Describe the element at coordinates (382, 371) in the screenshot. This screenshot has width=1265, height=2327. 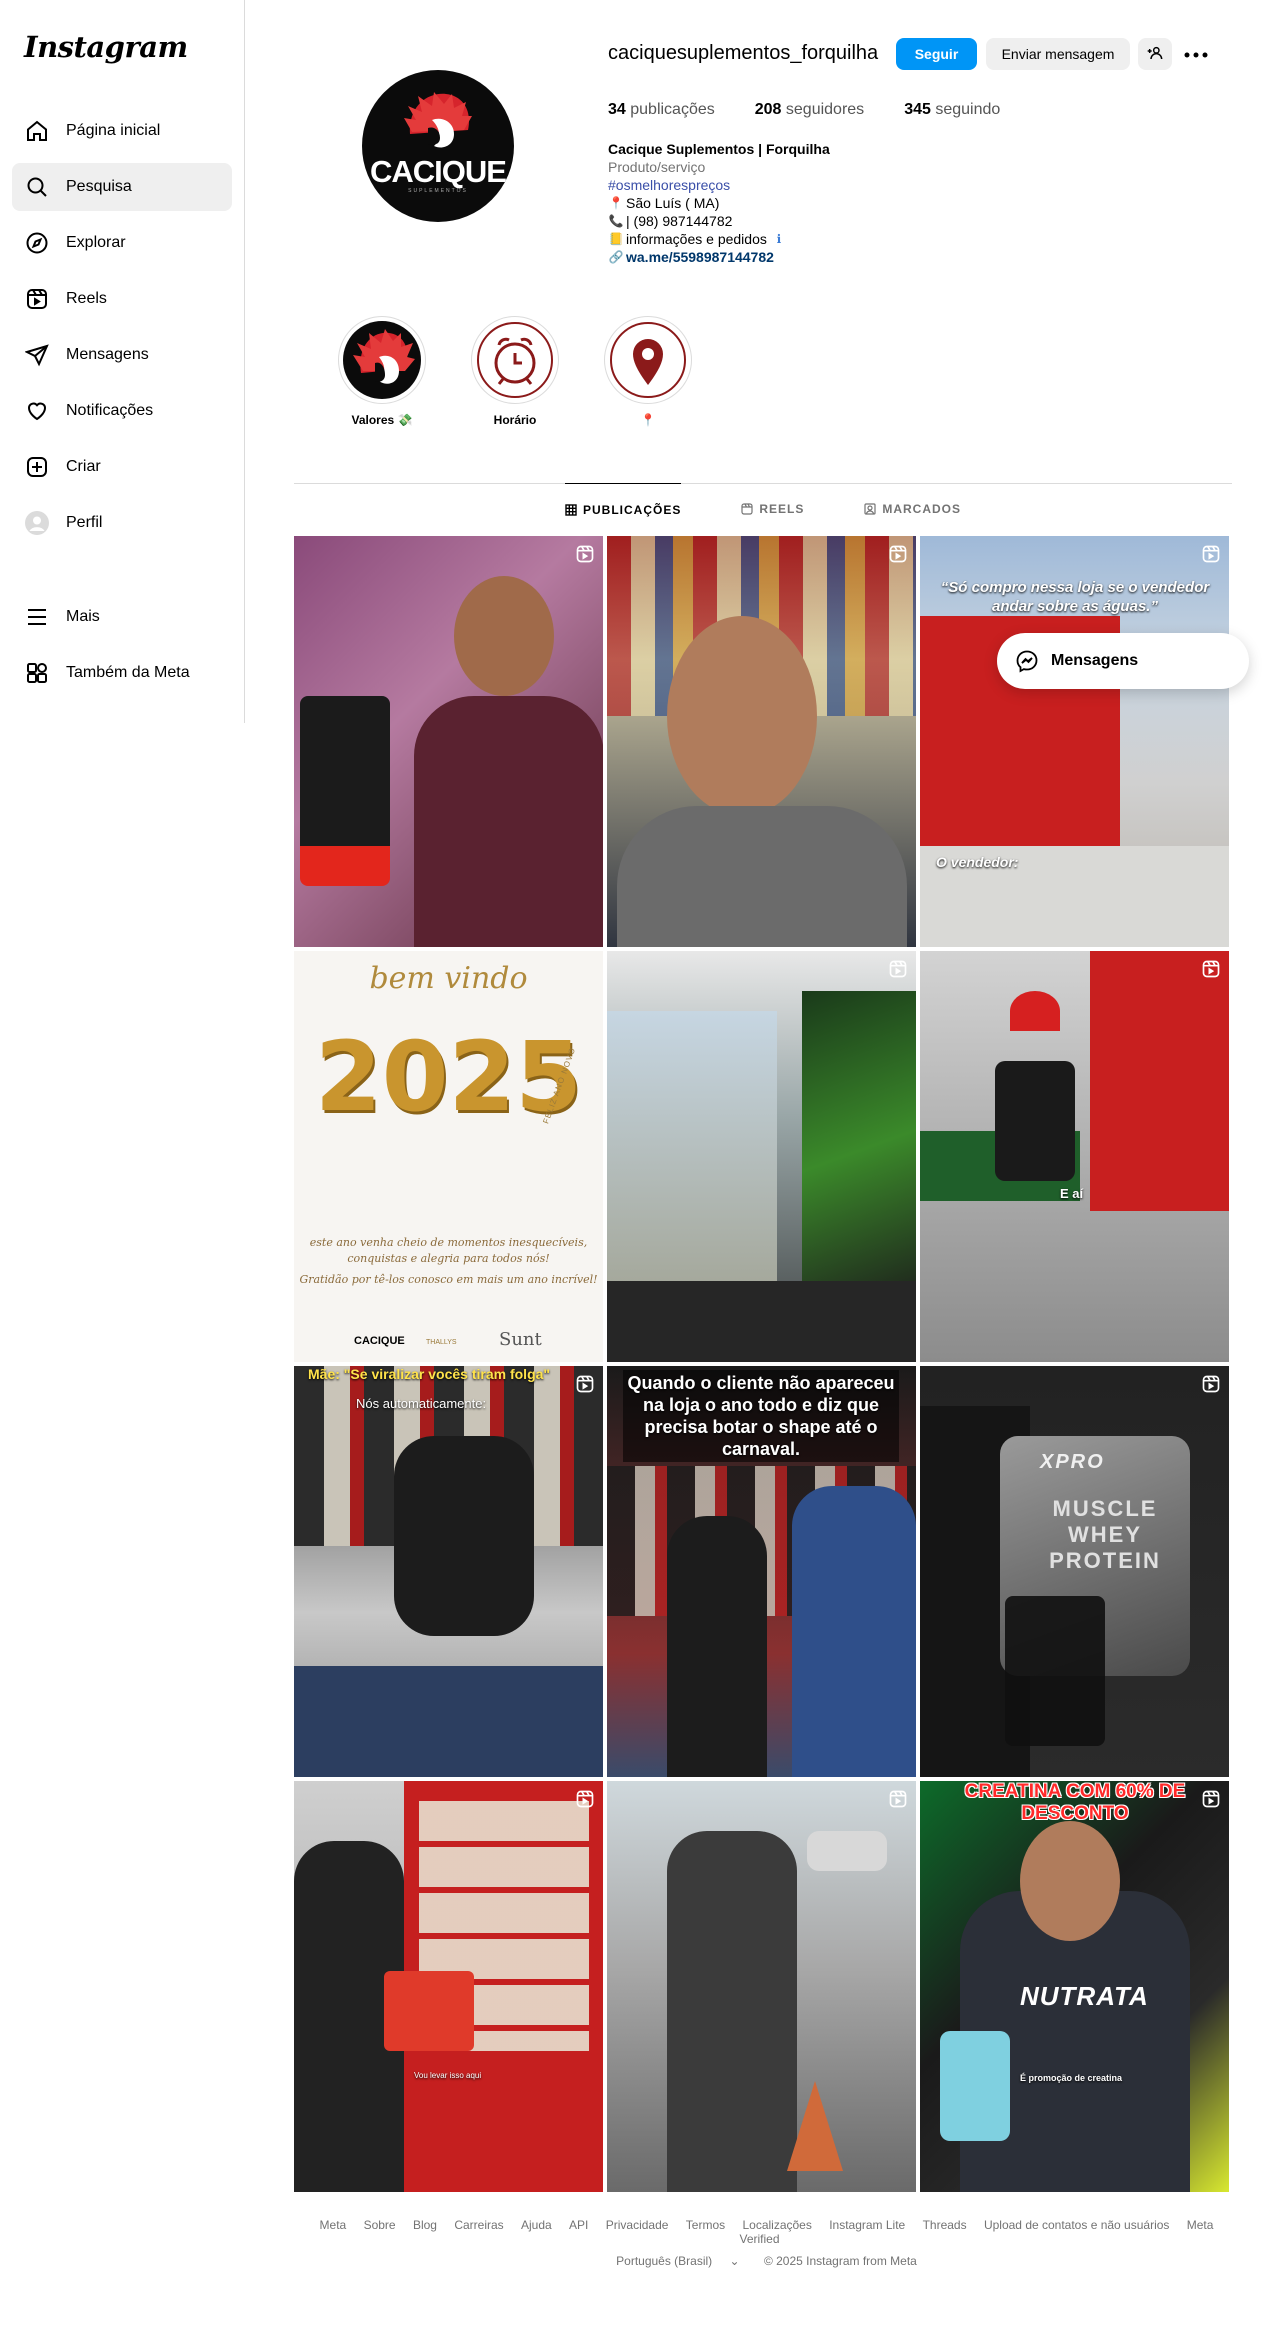
I see `highlight-valores: Valores 💸` at that location.